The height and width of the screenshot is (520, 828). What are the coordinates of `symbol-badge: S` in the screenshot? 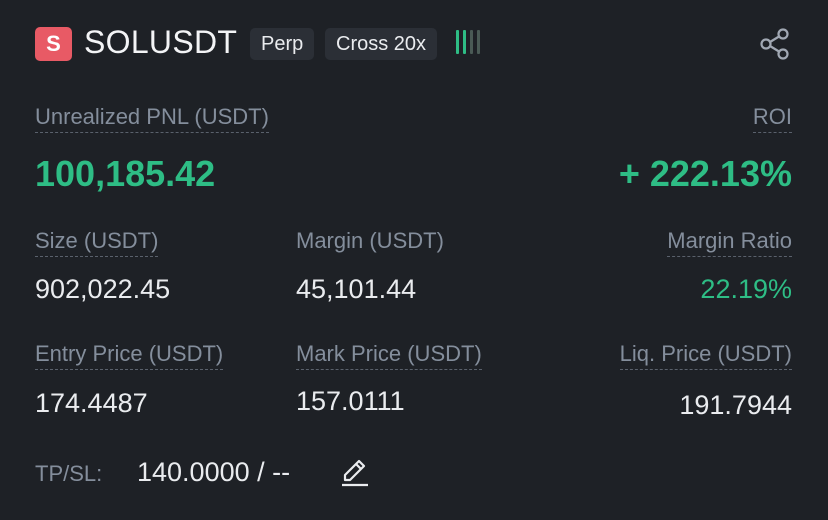 It's located at (53, 44).